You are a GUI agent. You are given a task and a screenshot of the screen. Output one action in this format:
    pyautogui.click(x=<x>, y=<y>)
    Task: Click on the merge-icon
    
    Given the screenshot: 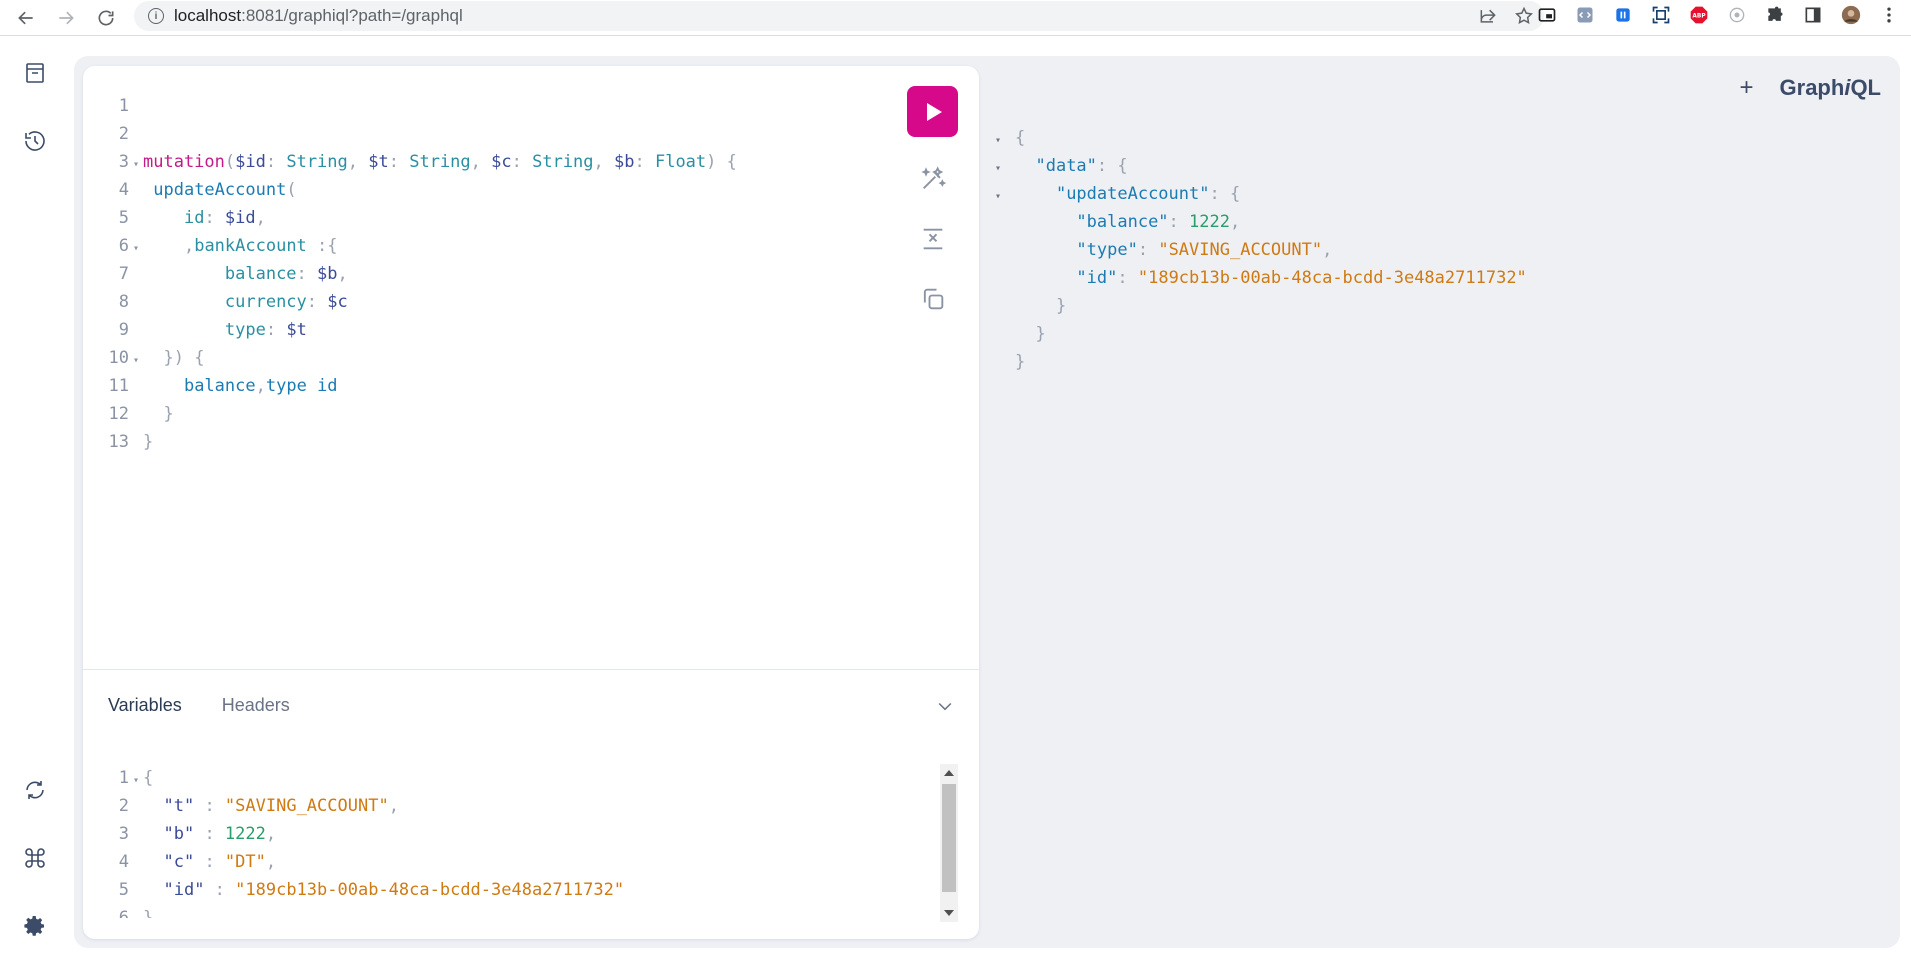 What is the action you would take?
    pyautogui.click(x=933, y=239)
    